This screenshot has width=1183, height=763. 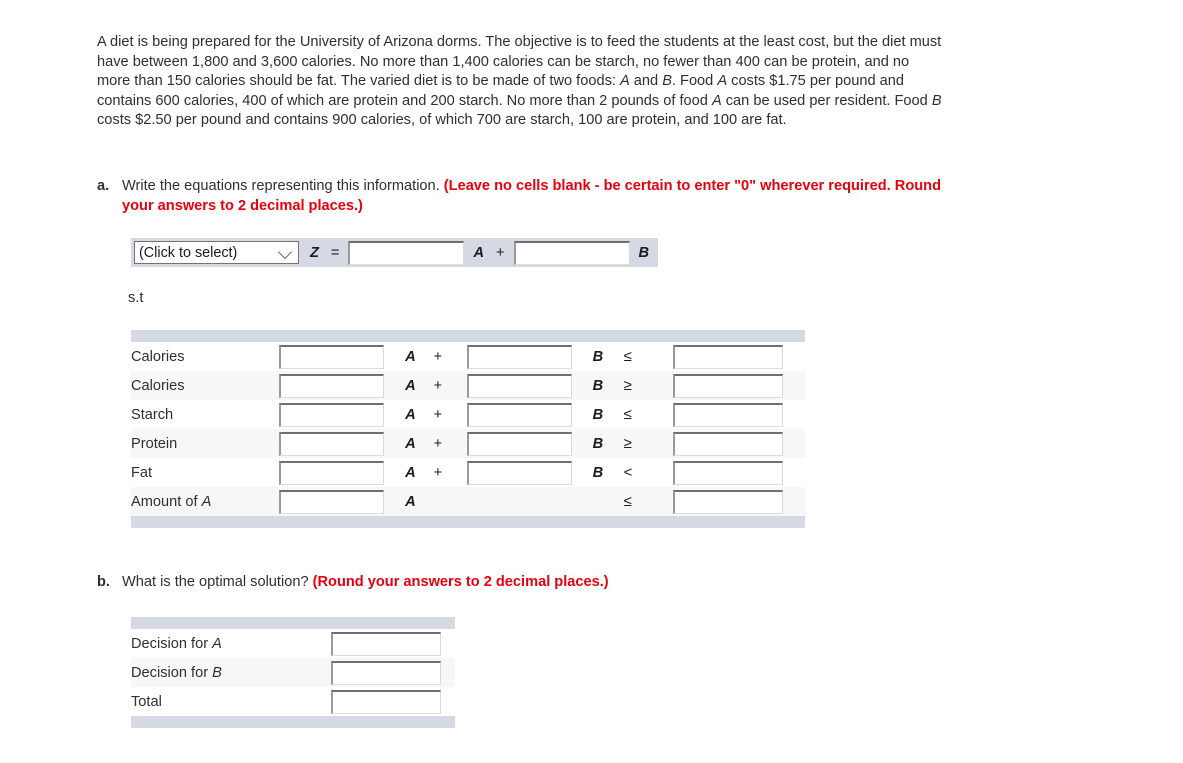 I want to click on part-b-prompt: What is the optimal solution?, so click(x=215, y=582).